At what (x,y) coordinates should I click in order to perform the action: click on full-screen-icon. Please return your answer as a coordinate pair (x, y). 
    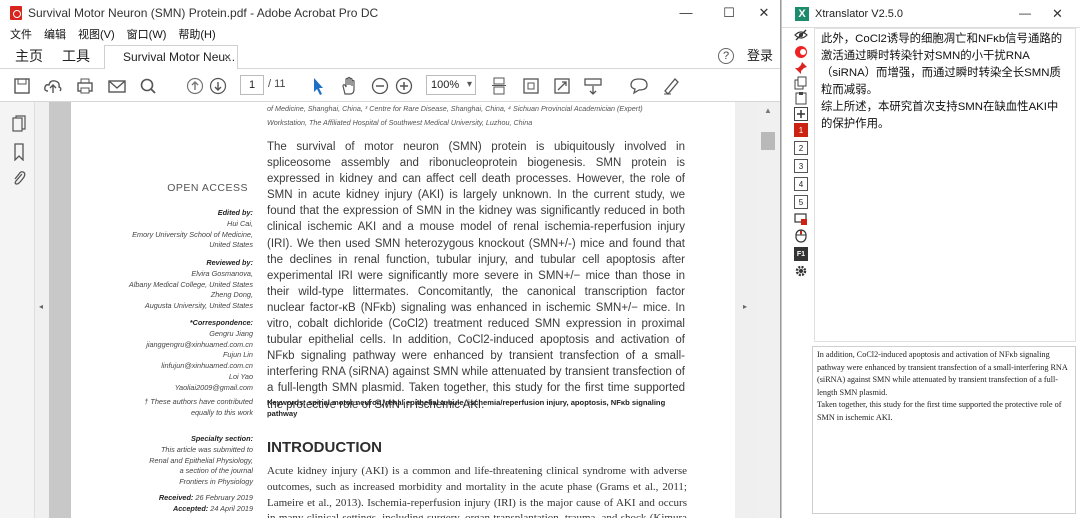
    Looking at the image, I should click on (562, 86).